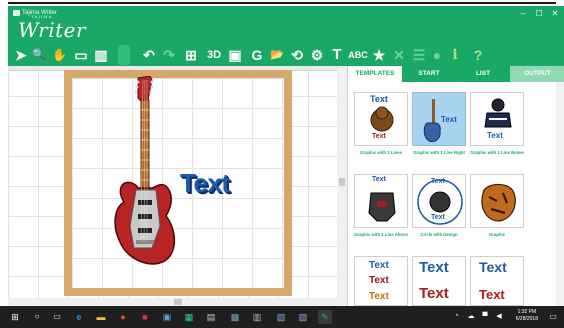 The width and height of the screenshot is (564, 328). Describe the element at coordinates (497, 152) in the screenshot. I see `card-label: Graphic with 1 Line Below` at that location.